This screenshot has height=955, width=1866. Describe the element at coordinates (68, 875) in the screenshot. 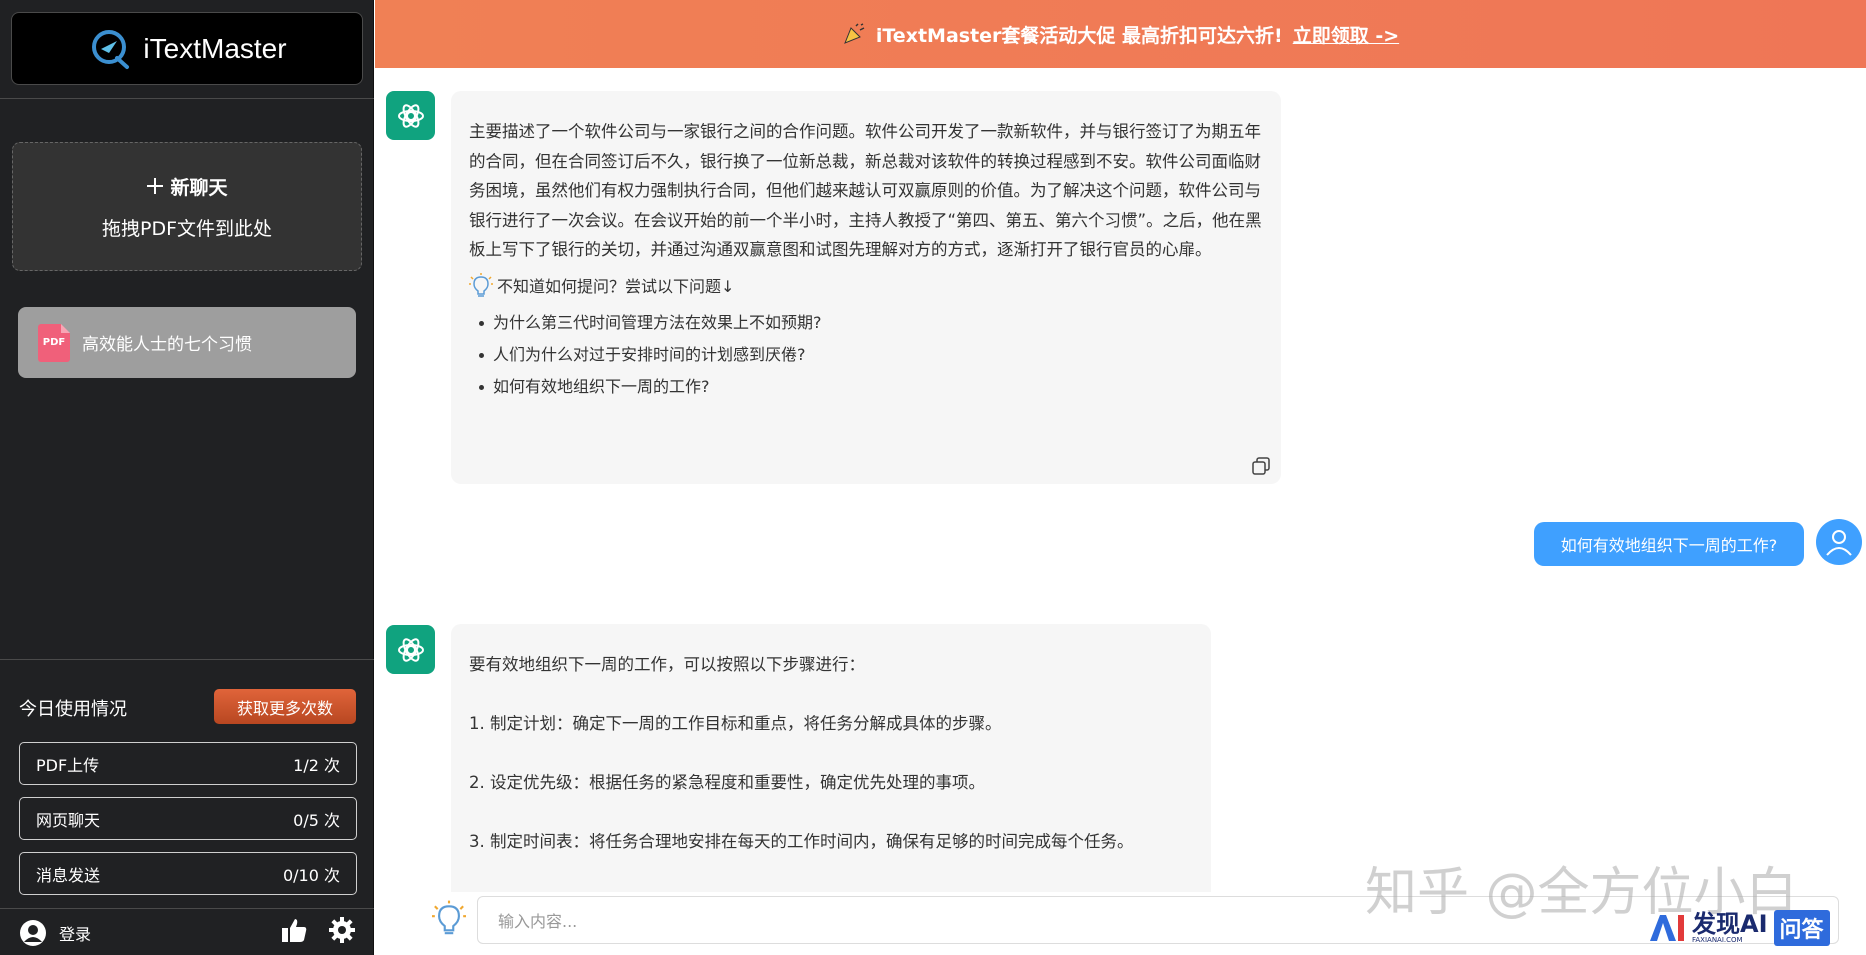

I see `usage-label: 消息发送` at that location.